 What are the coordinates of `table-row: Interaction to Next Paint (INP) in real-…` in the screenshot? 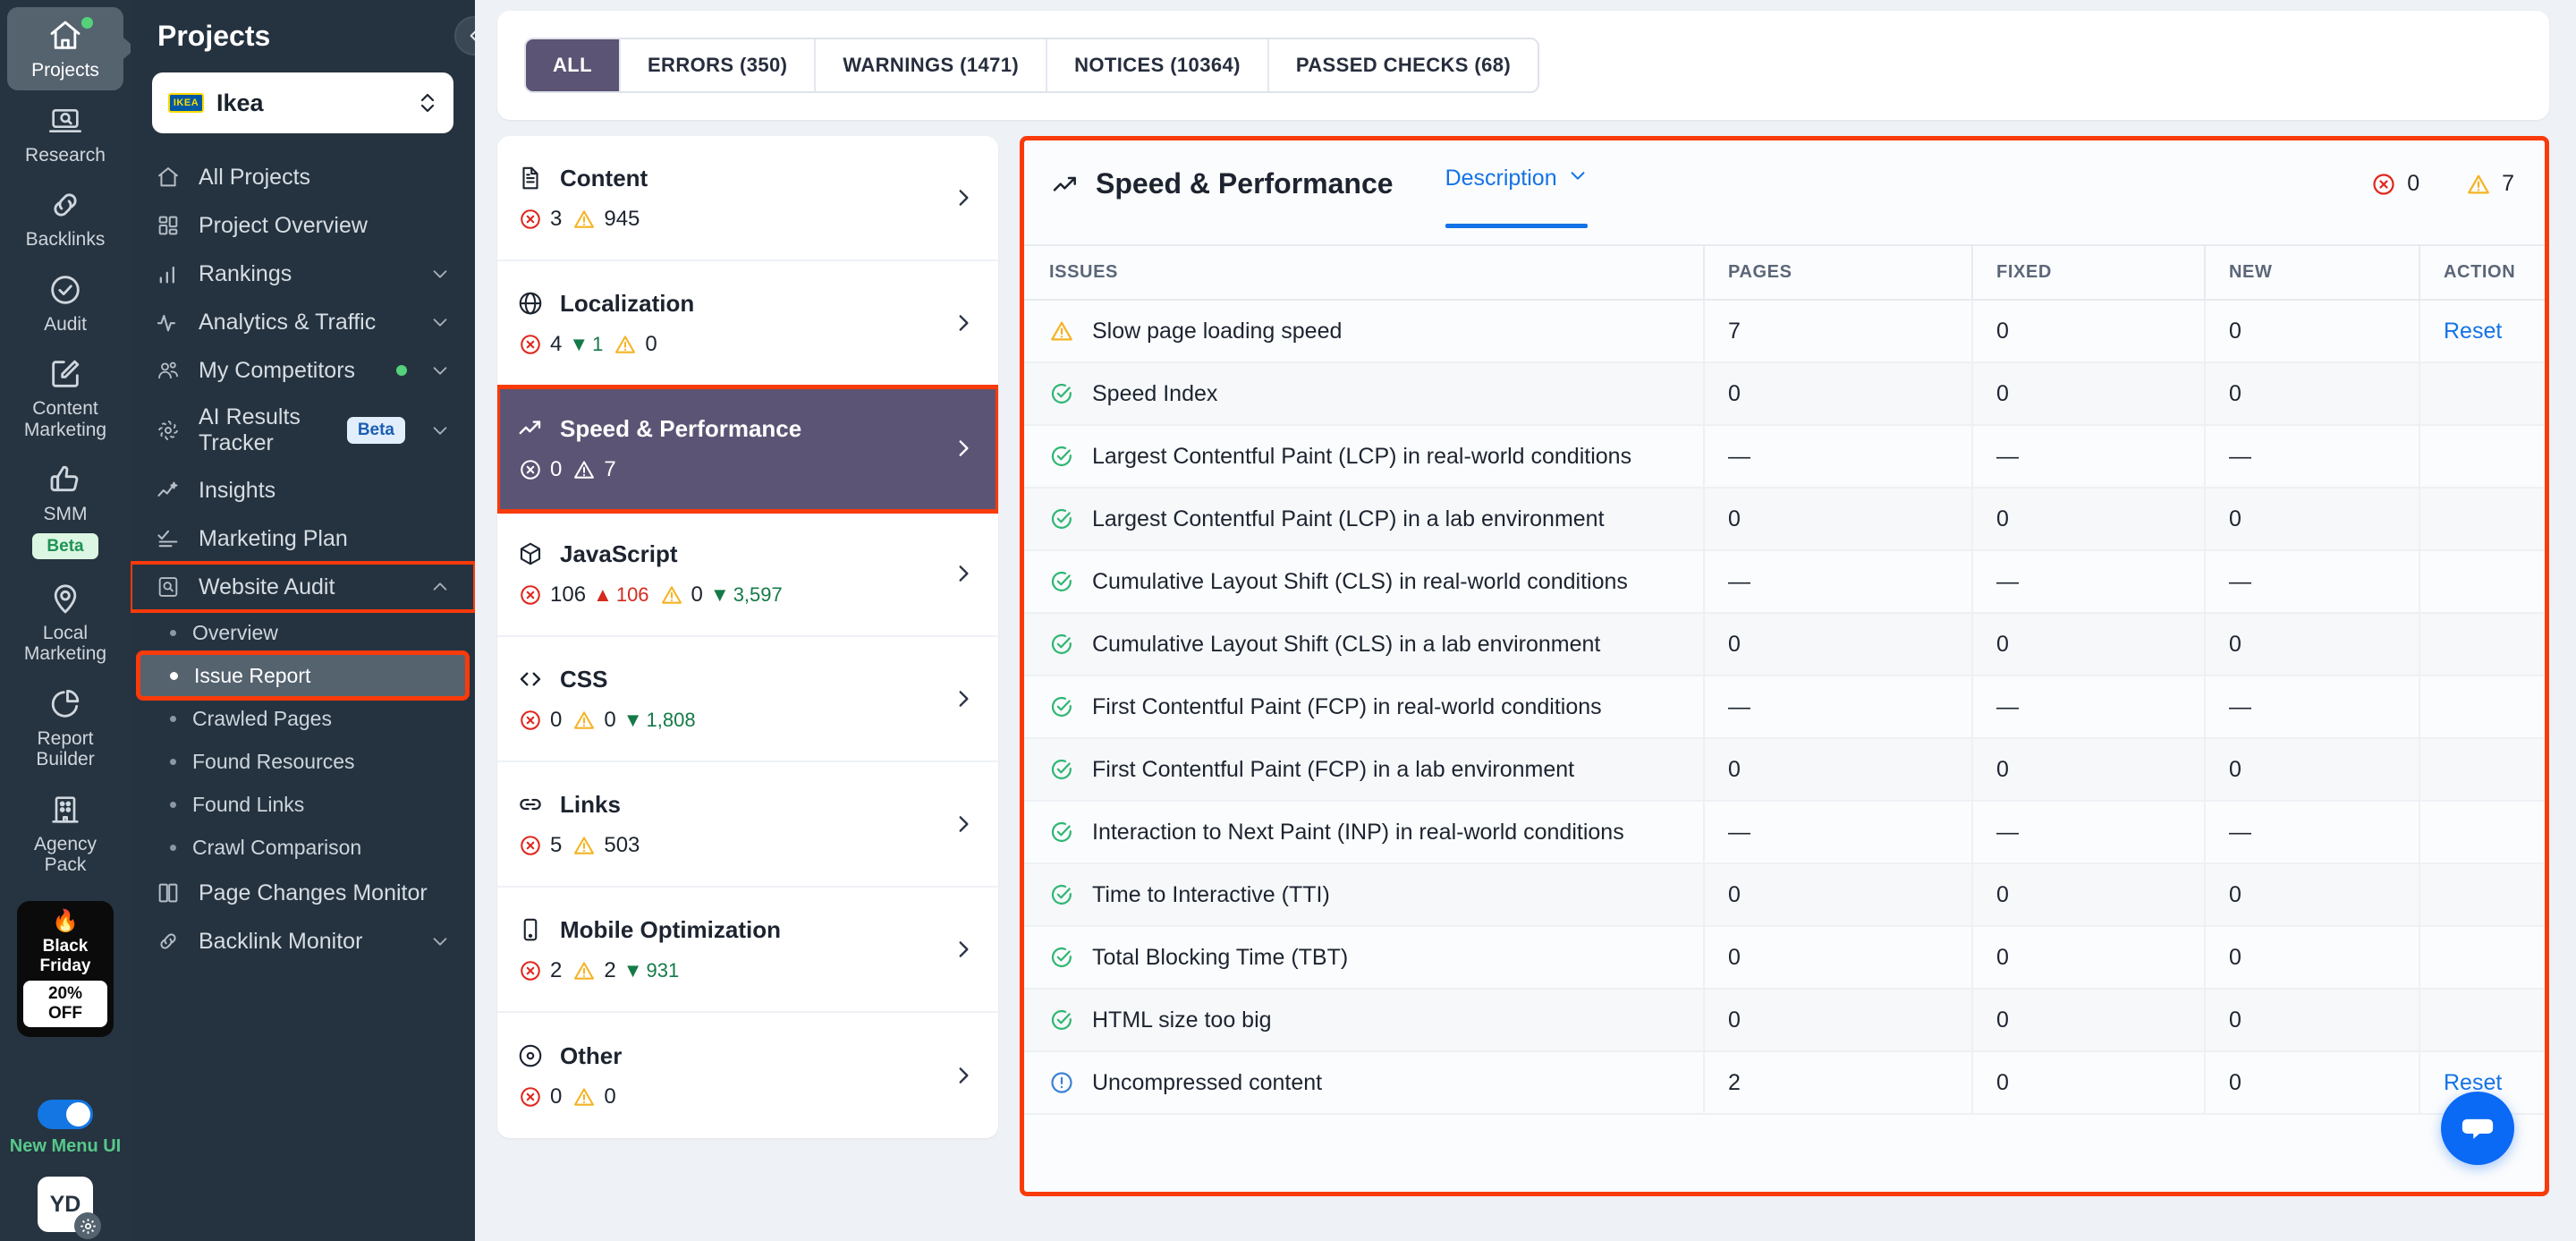 It's located at (1784, 832).